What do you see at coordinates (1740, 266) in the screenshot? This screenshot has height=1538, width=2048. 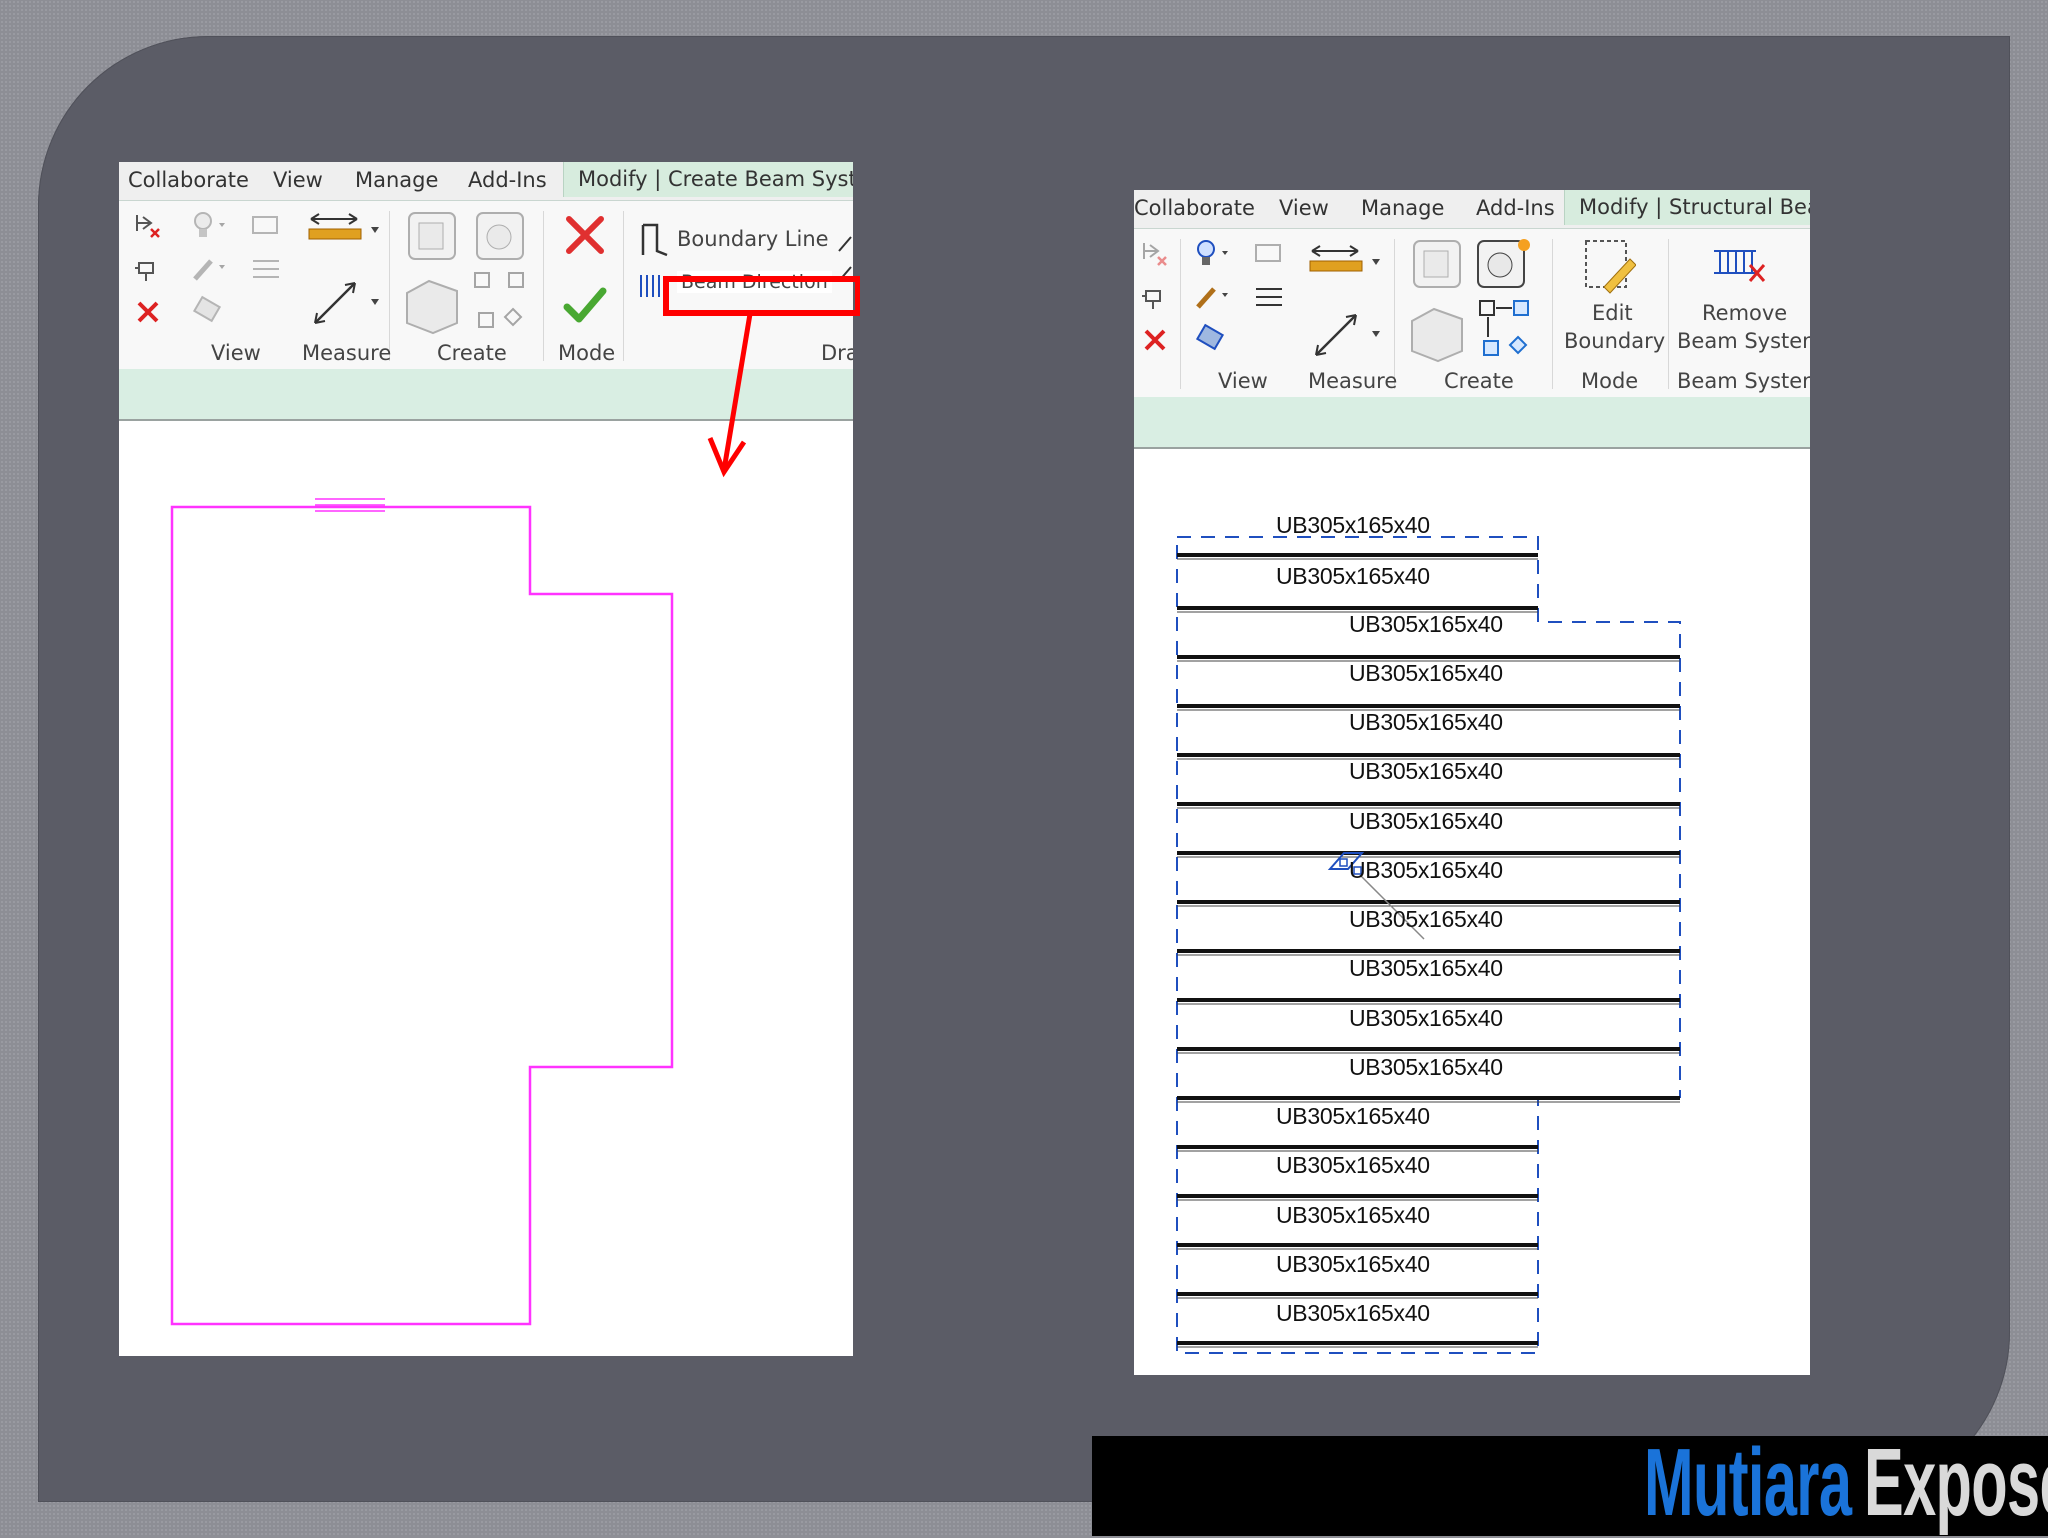 I see `remove-beam-system-icon` at bounding box center [1740, 266].